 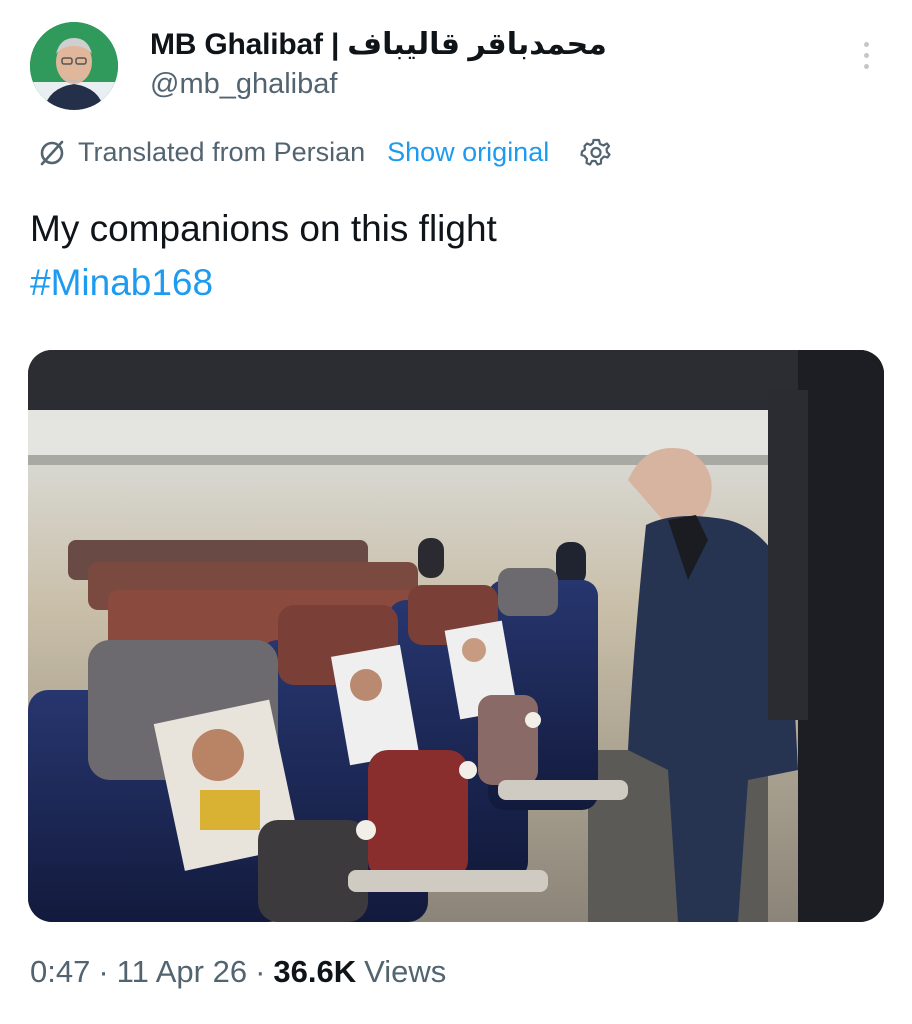 What do you see at coordinates (866, 56) in the screenshot?
I see `more-icon` at bounding box center [866, 56].